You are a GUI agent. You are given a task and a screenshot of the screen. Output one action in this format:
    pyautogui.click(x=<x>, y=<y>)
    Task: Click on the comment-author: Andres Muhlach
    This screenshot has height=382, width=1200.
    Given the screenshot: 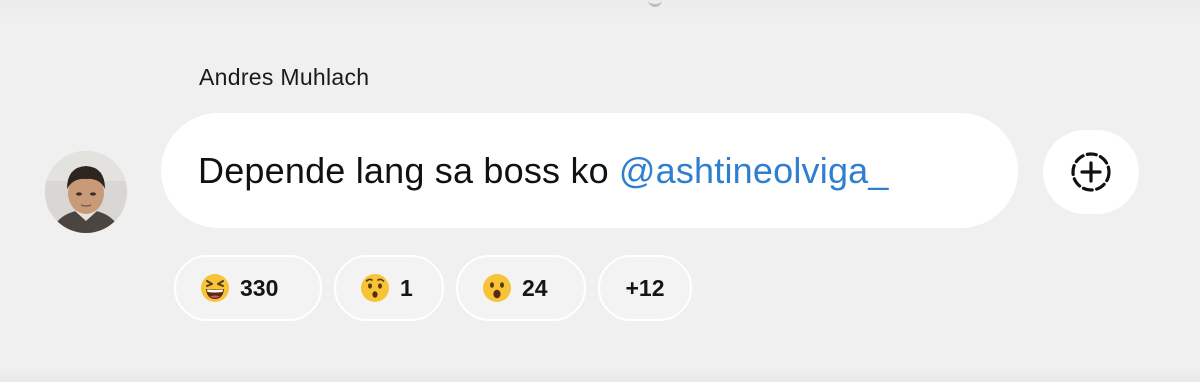 What is the action you would take?
    pyautogui.click(x=284, y=77)
    